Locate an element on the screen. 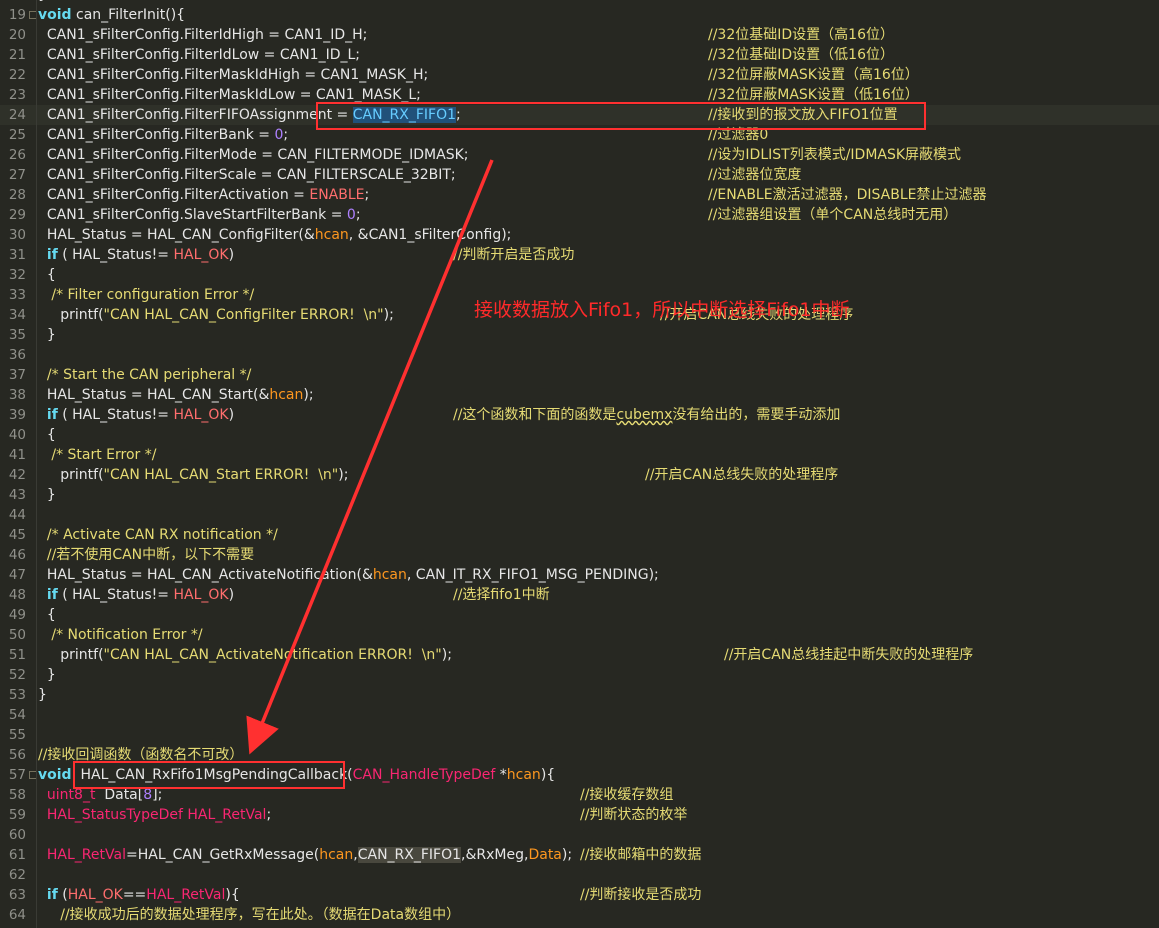 Image resolution: width=1159 pixels, height=928 pixels. annotation-arrow is located at coordinates (370, 457).